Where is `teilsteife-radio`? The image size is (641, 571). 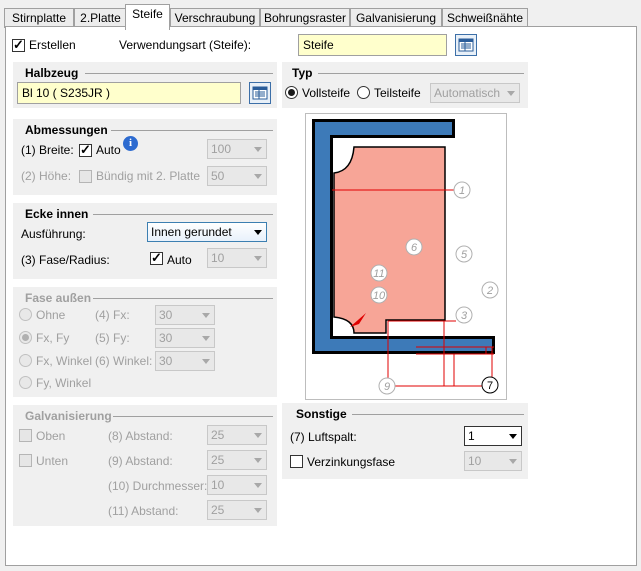
teilsteife-radio is located at coordinates (363, 92).